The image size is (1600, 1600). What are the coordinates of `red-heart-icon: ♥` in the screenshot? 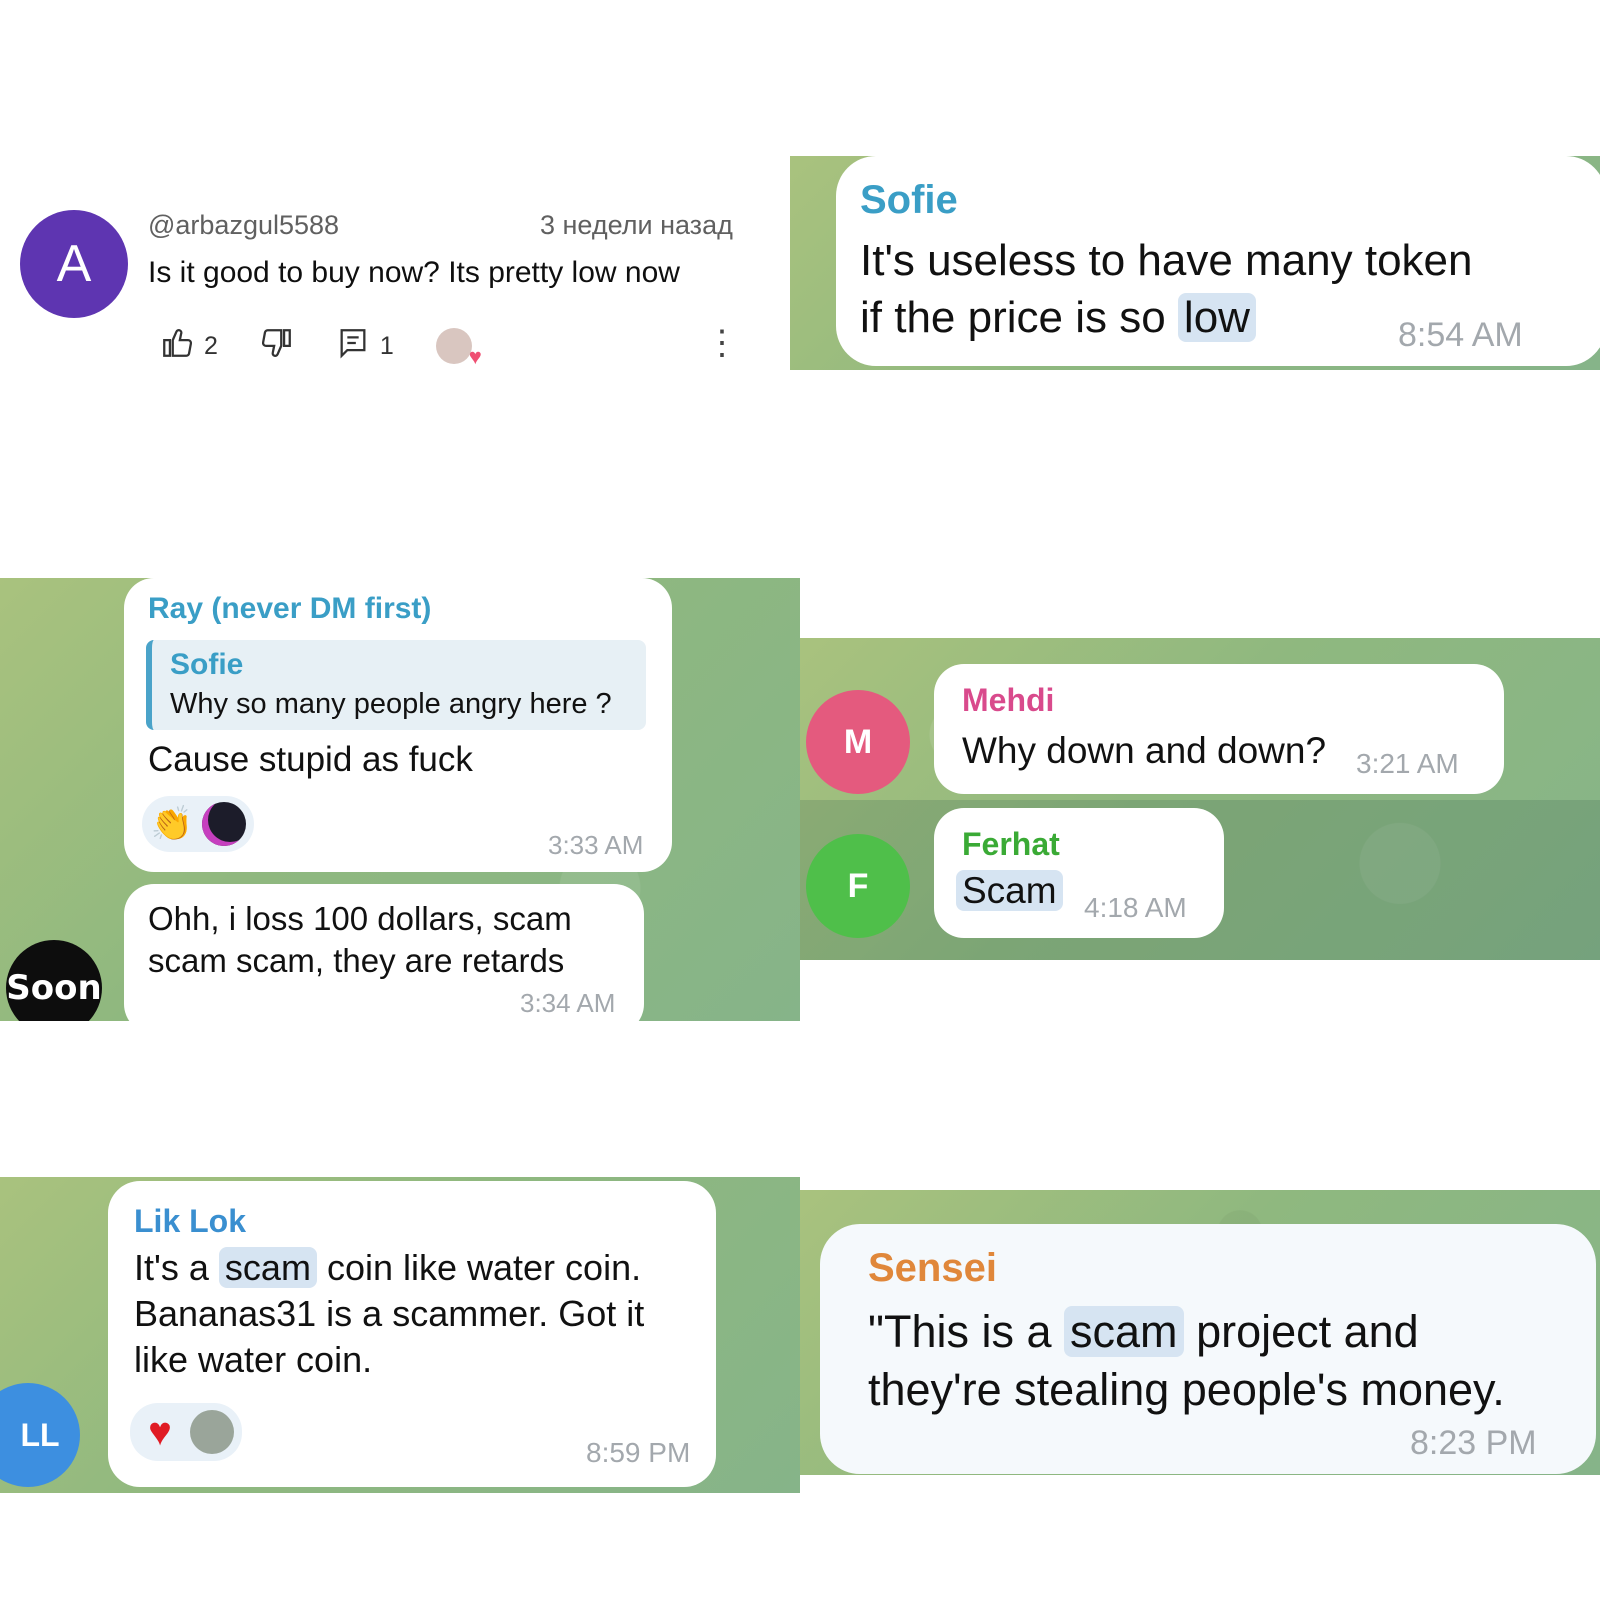 It's located at (160, 1431).